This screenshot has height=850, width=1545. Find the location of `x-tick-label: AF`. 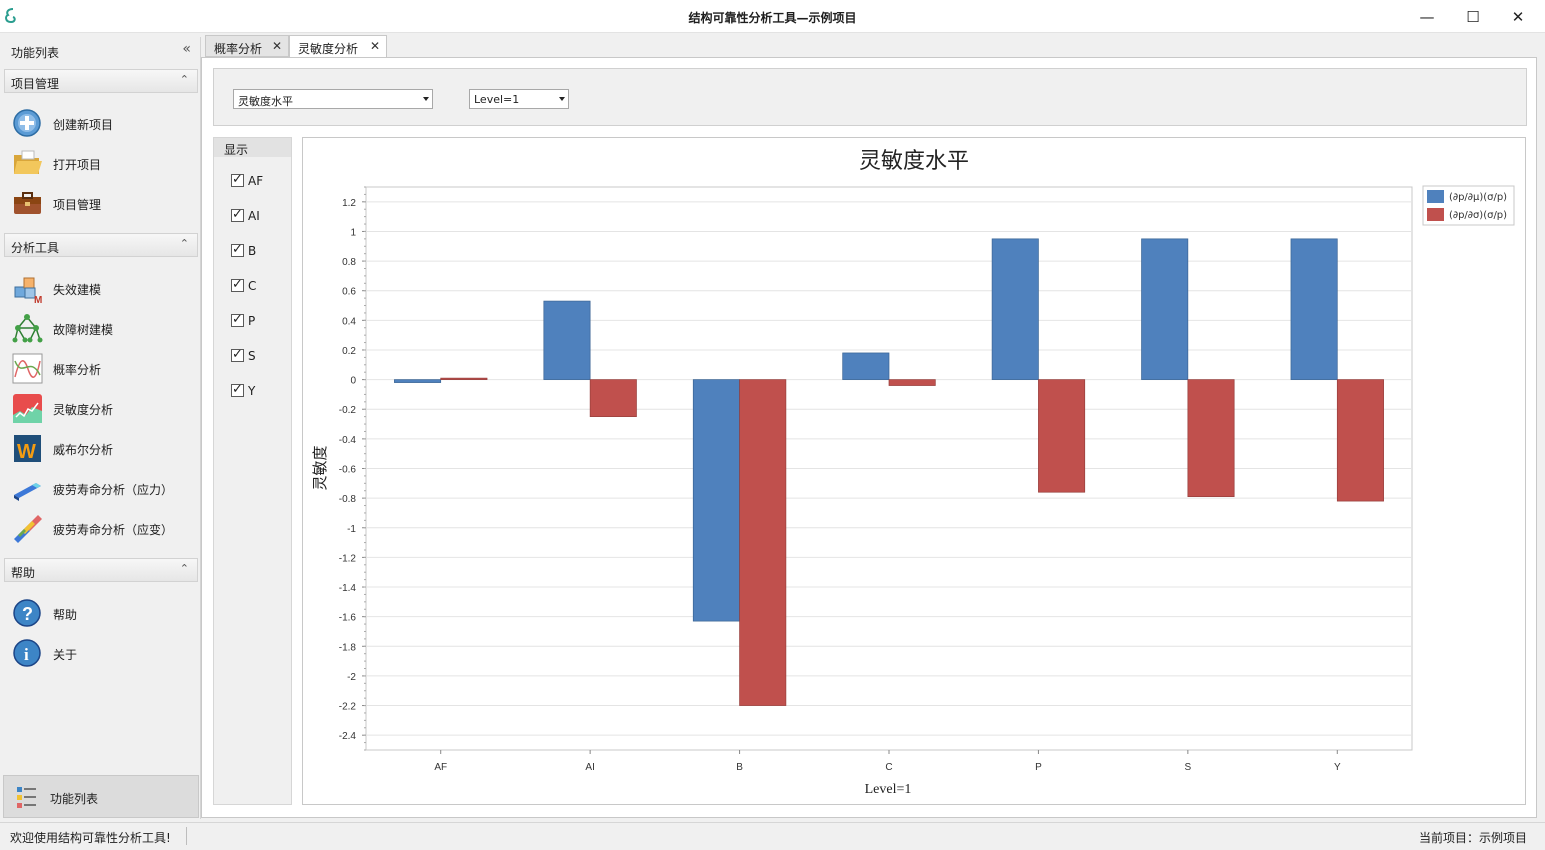

x-tick-label: AF is located at coordinates (440, 767).